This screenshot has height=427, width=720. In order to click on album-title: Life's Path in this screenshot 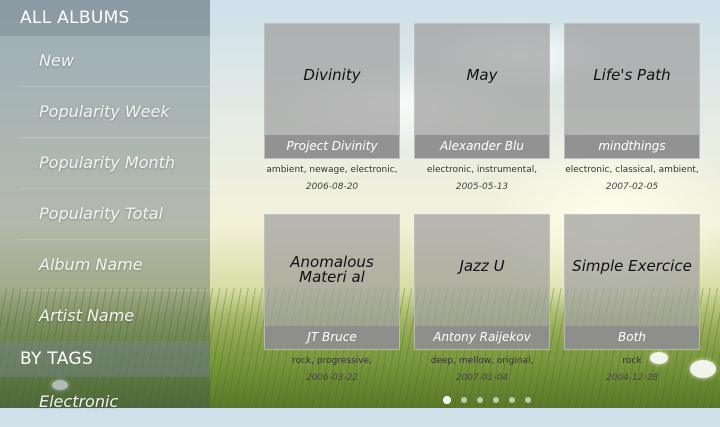, I will do `click(632, 75)`.